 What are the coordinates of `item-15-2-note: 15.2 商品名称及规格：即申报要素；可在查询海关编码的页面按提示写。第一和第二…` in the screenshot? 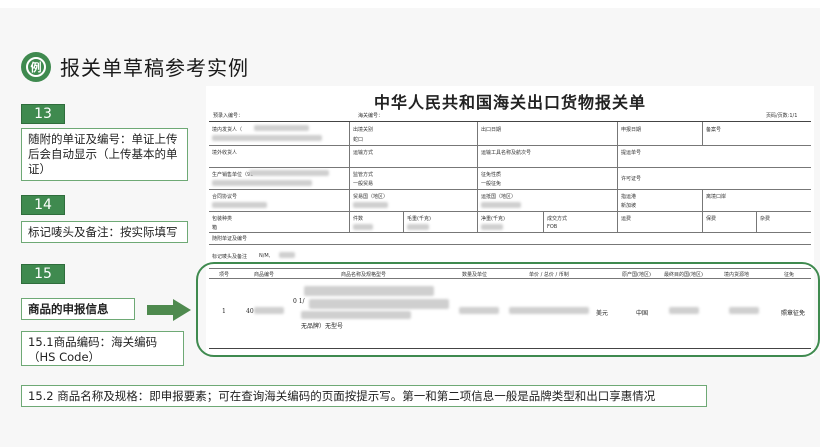 It's located at (364, 396).